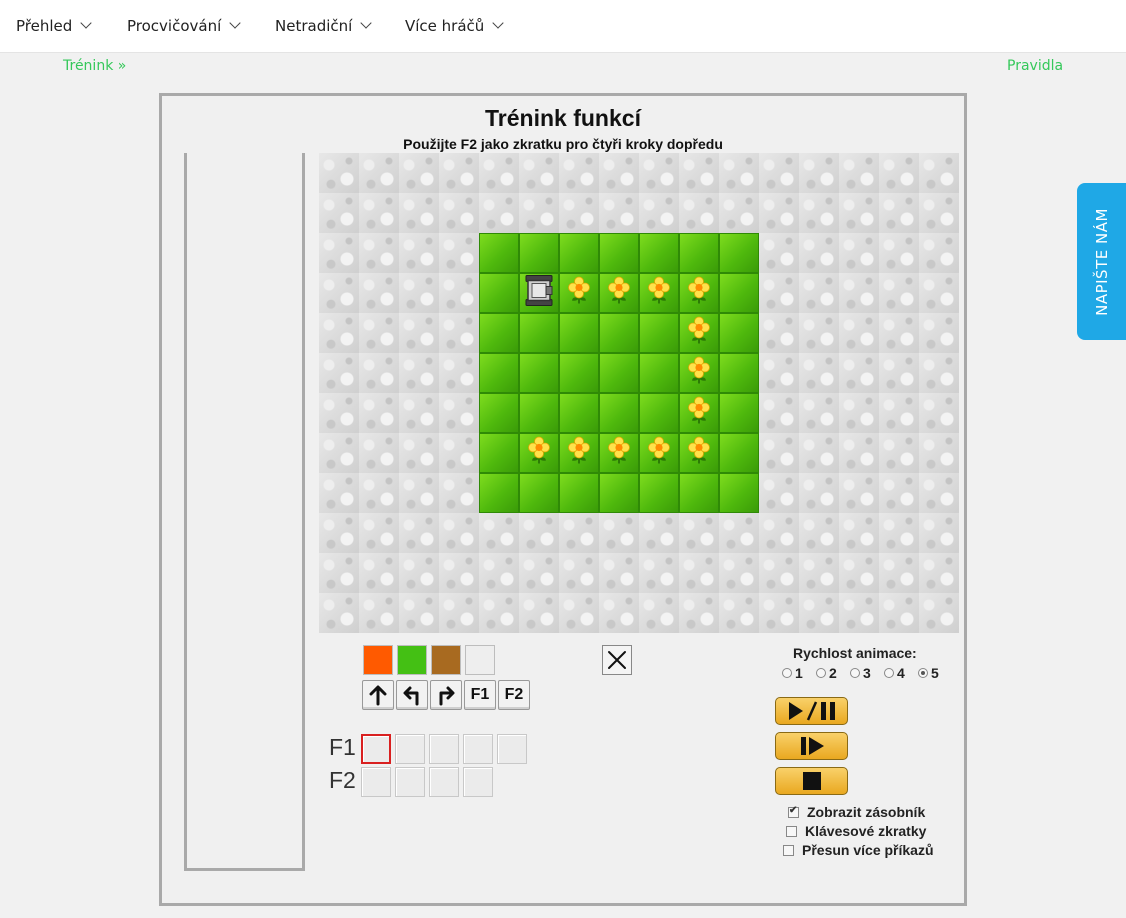 The width and height of the screenshot is (1126, 918). I want to click on forward-command, so click(378, 695).